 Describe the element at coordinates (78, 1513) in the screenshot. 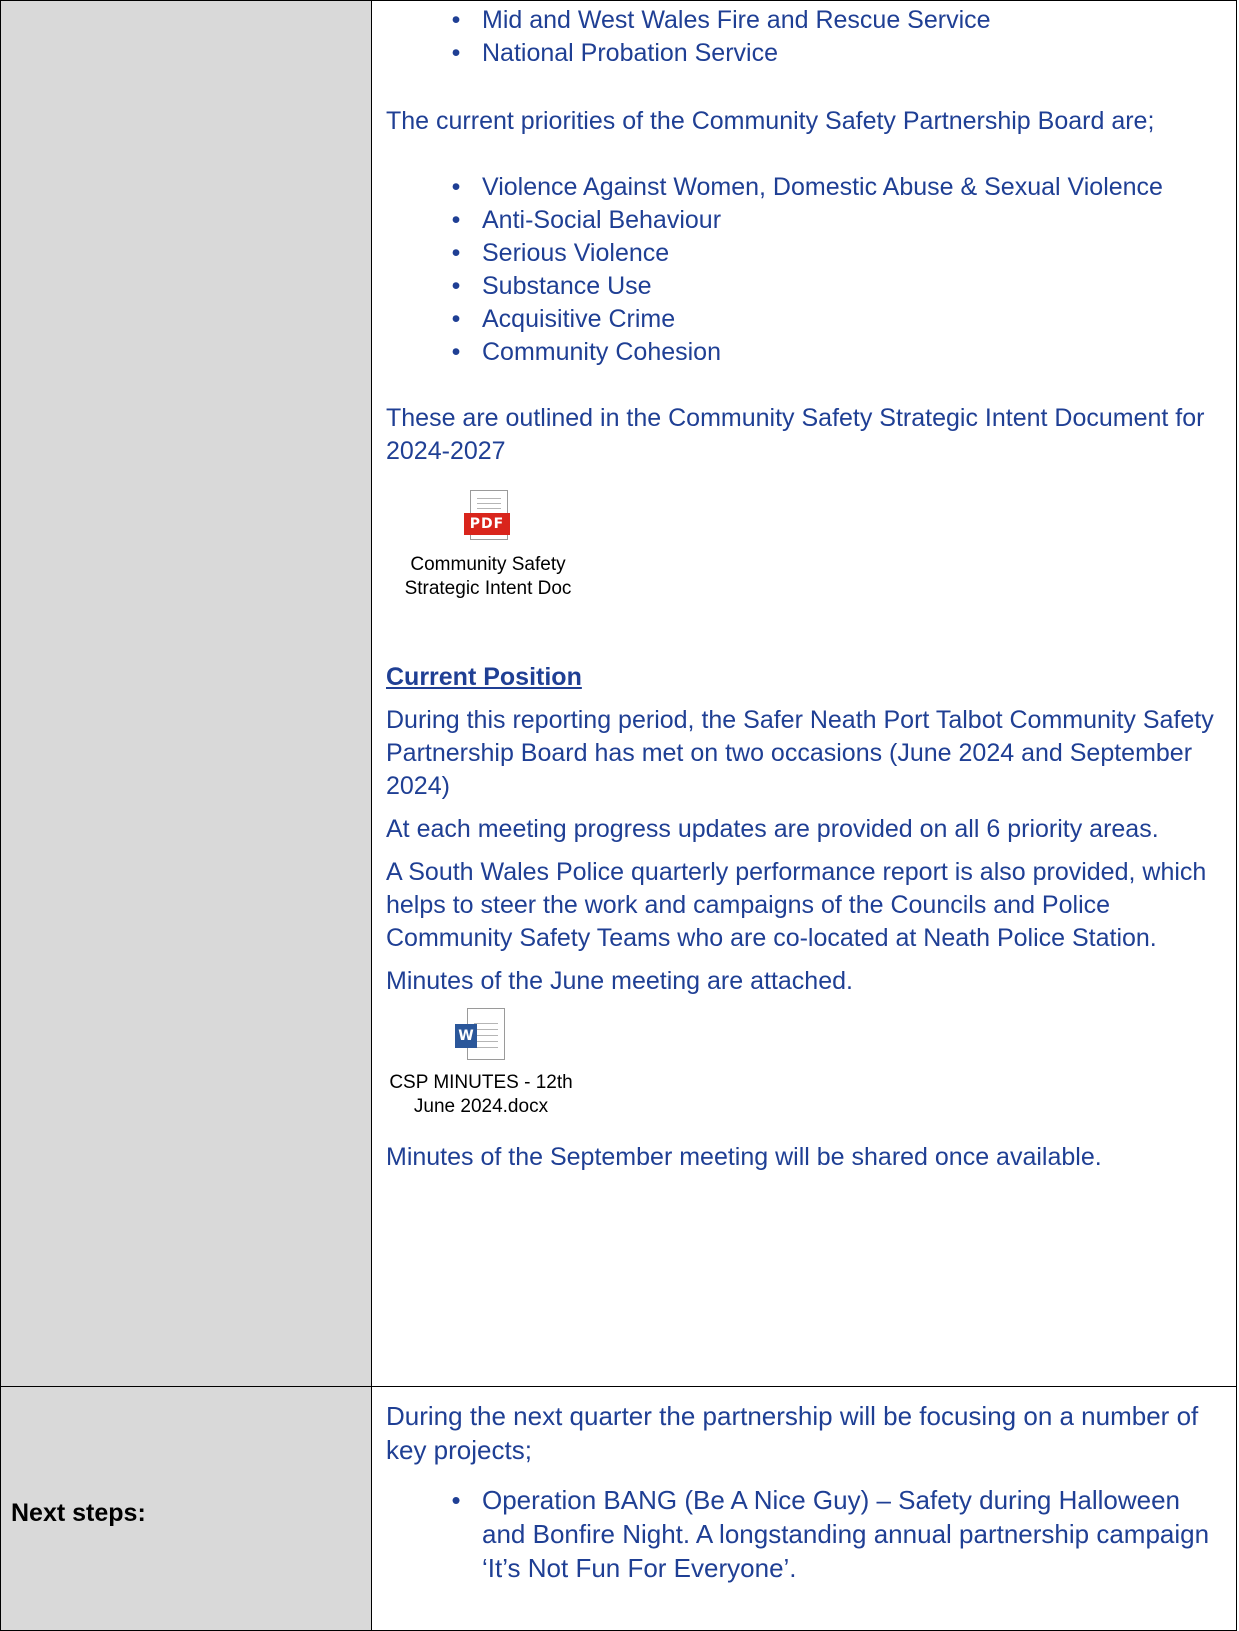

I see `next-steps-label: Next steps:` at that location.